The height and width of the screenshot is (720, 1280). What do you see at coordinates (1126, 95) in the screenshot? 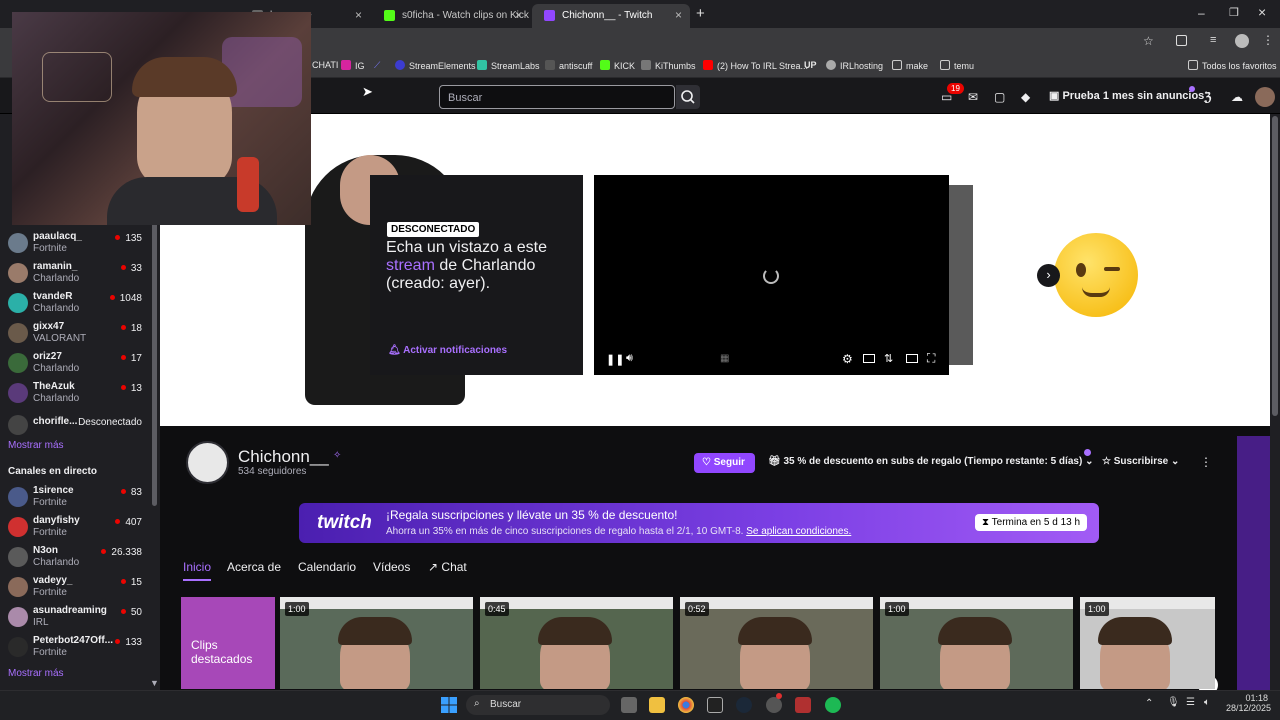
I see `prime-offer-button: ▣ Prueba 1 mes sin anuncios` at bounding box center [1126, 95].